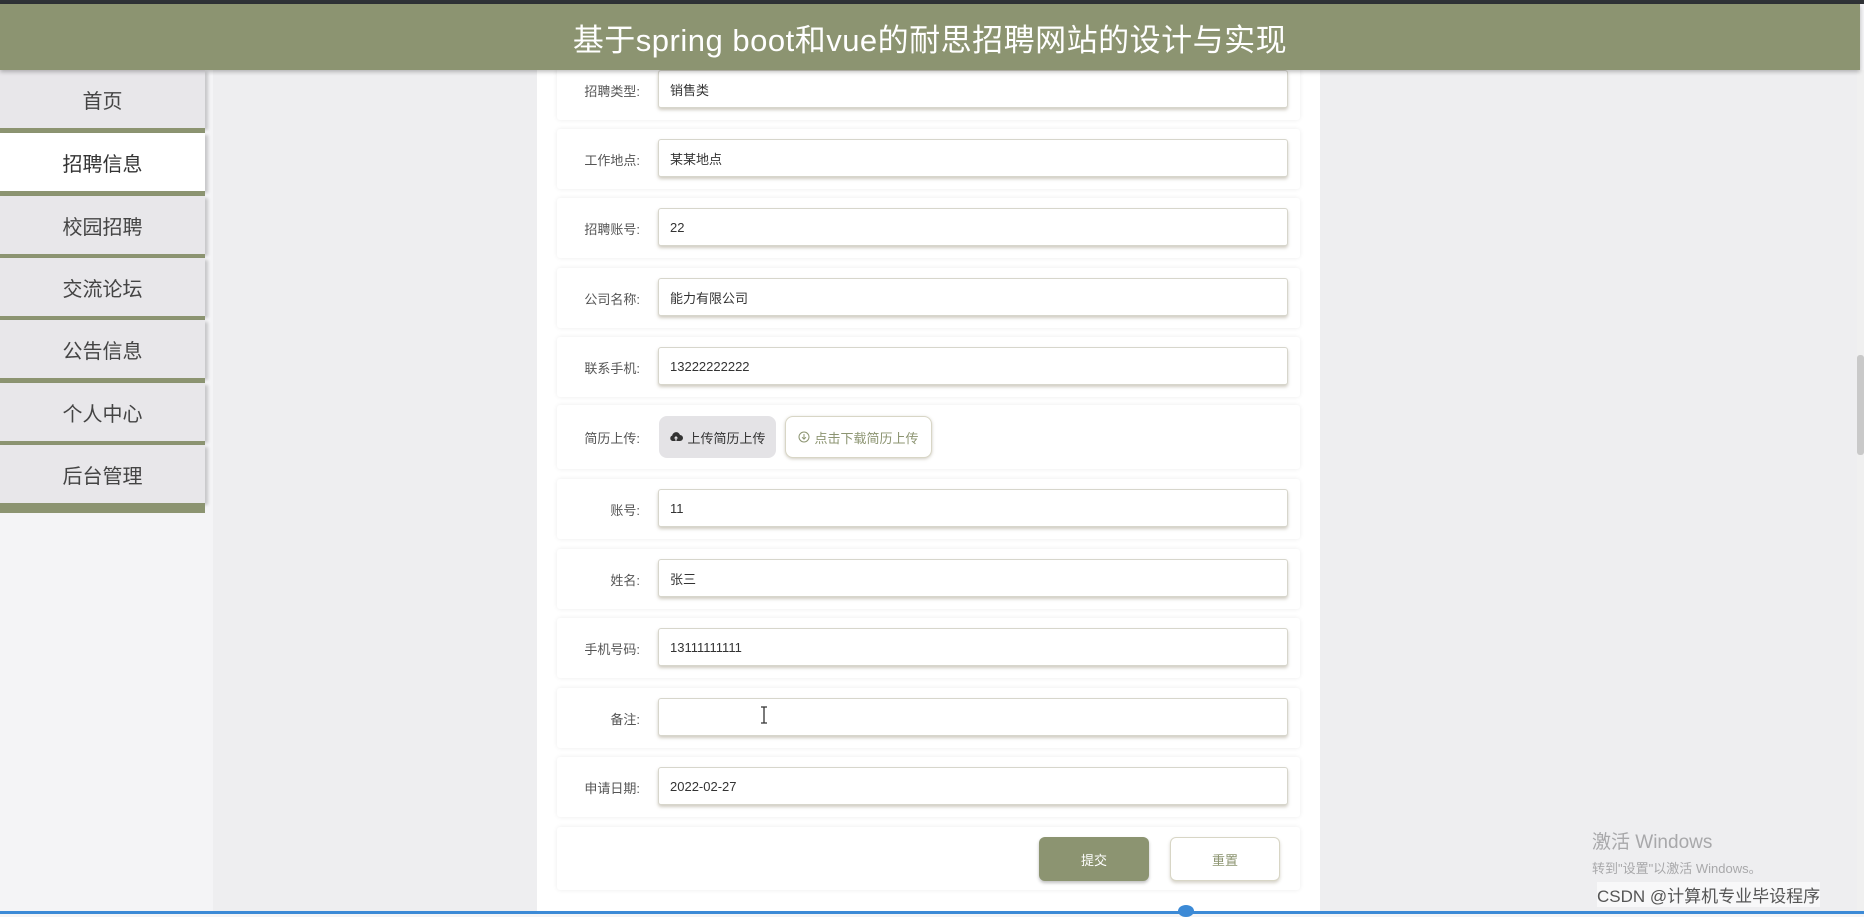  I want to click on company-name-label: 公司名称:, so click(612, 299).